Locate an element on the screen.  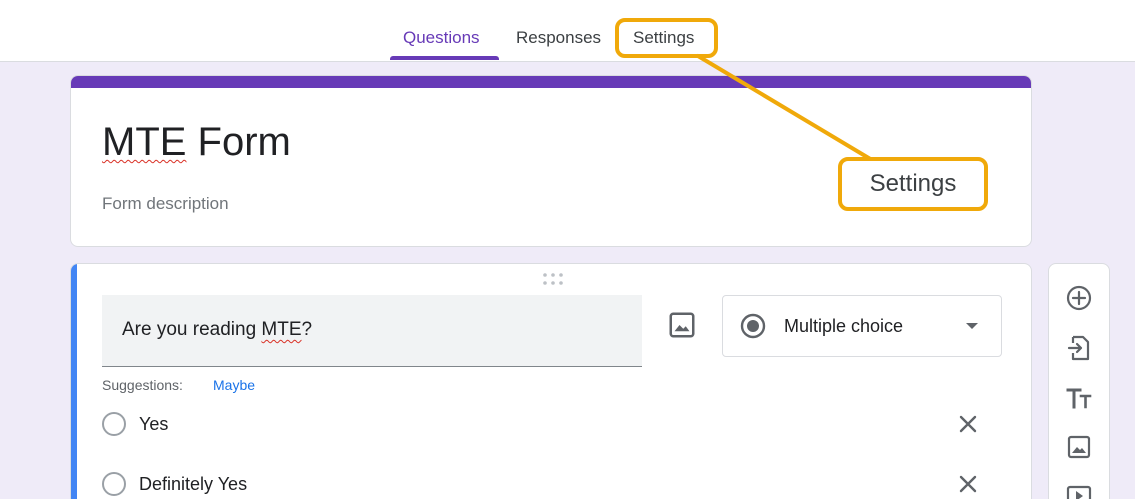
question-text-part: ? is located at coordinates (307, 329).